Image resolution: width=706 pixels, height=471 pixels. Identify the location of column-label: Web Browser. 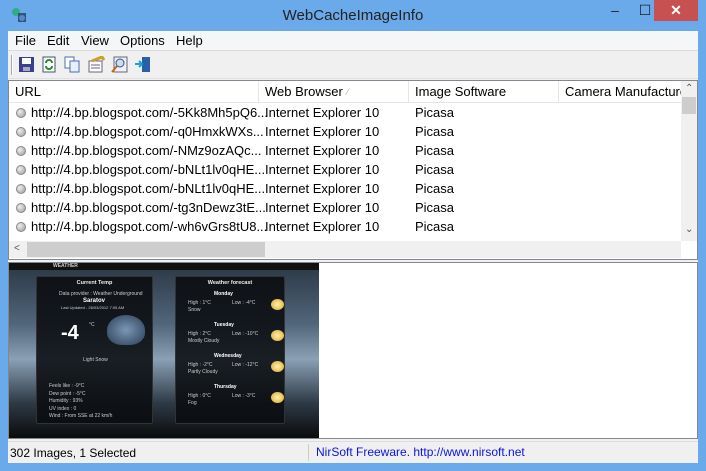
(304, 91).